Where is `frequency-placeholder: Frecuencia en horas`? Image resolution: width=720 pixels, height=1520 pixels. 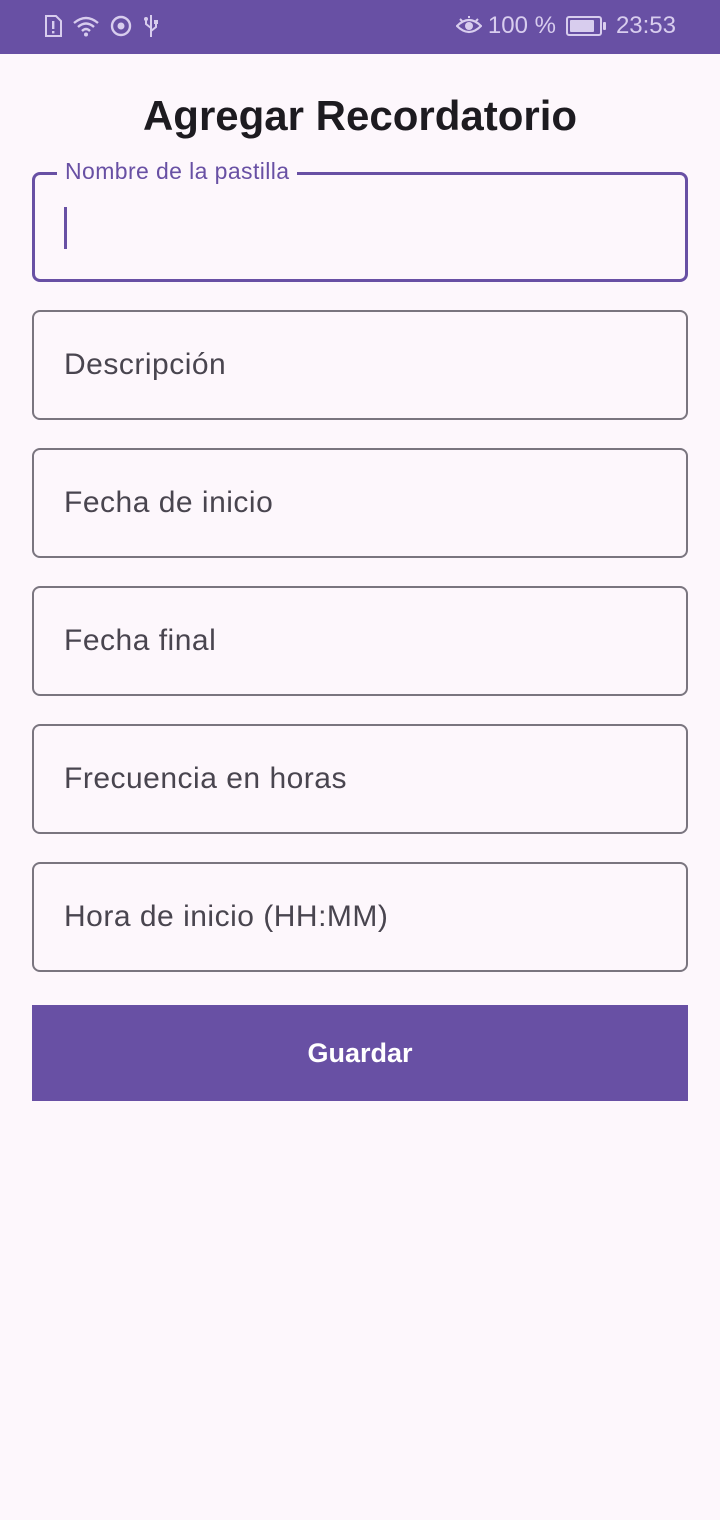 frequency-placeholder: Frecuencia en horas is located at coordinates (205, 778).